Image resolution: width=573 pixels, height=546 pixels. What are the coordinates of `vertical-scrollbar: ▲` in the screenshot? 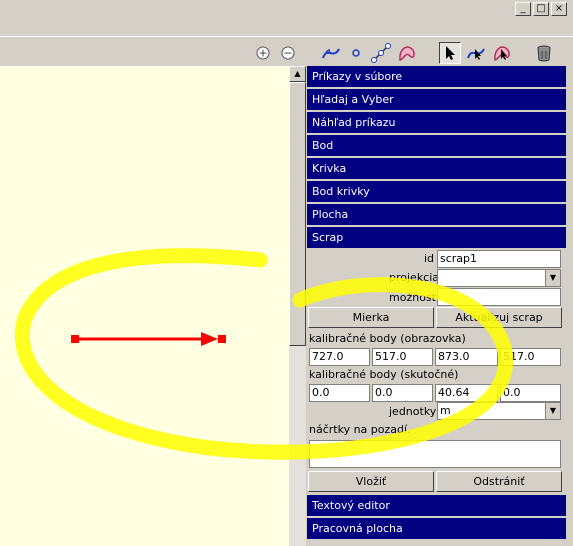 It's located at (297, 306).